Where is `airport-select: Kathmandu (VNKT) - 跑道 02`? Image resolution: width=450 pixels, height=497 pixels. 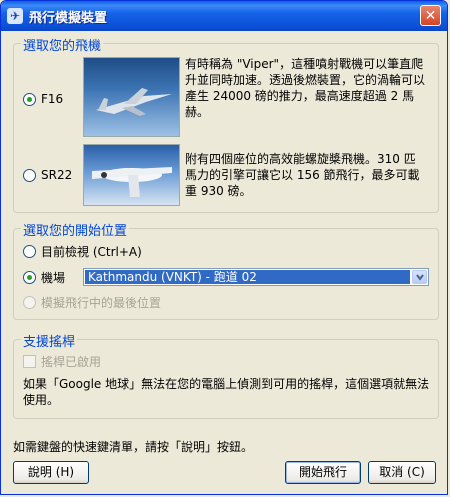 airport-select: Kathmandu (VNKT) - 跑道 02 is located at coordinates (256, 277).